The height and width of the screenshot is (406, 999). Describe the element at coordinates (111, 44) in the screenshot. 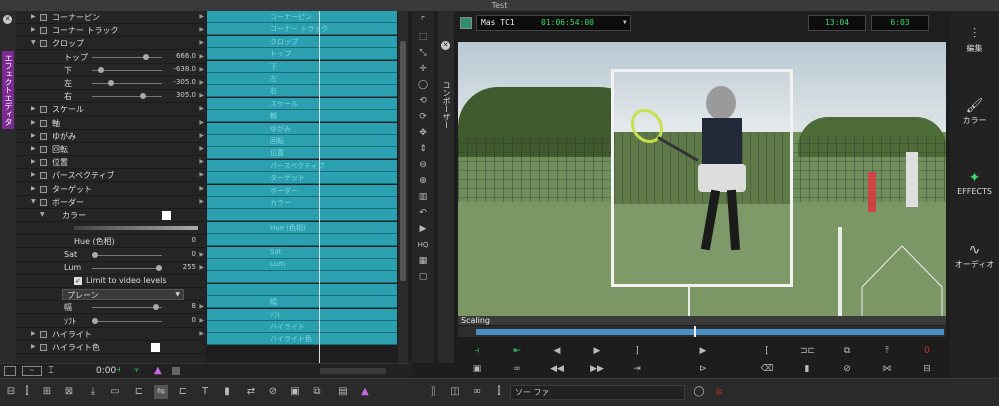

I see `param-row: ▼ クロップ ▶` at that location.